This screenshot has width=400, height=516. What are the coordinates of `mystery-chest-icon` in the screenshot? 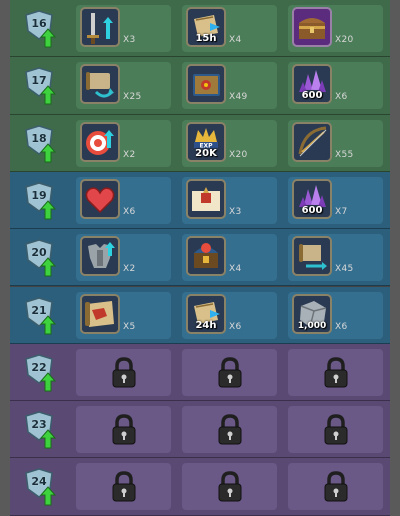 It's located at (206, 256).